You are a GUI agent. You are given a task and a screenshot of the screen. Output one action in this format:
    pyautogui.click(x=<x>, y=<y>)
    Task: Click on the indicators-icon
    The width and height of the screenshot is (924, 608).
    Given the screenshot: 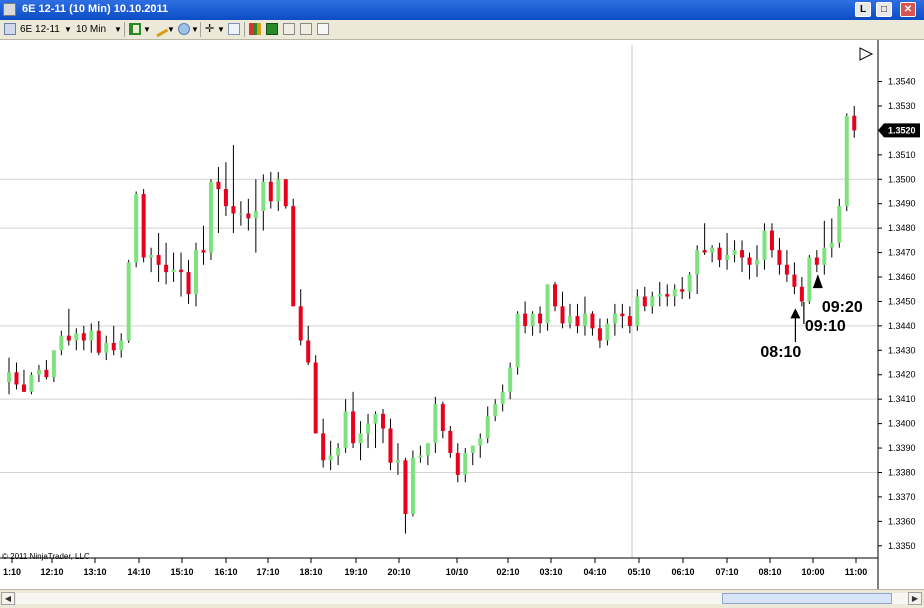 What is the action you would take?
    pyautogui.click(x=255, y=29)
    